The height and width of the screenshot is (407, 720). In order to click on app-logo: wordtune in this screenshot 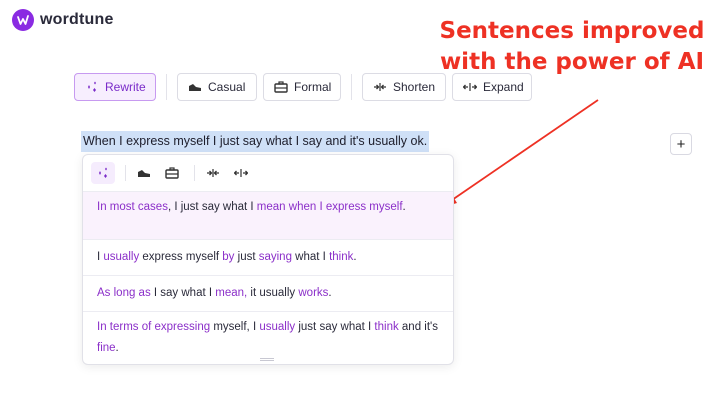, I will do `click(63, 20)`.